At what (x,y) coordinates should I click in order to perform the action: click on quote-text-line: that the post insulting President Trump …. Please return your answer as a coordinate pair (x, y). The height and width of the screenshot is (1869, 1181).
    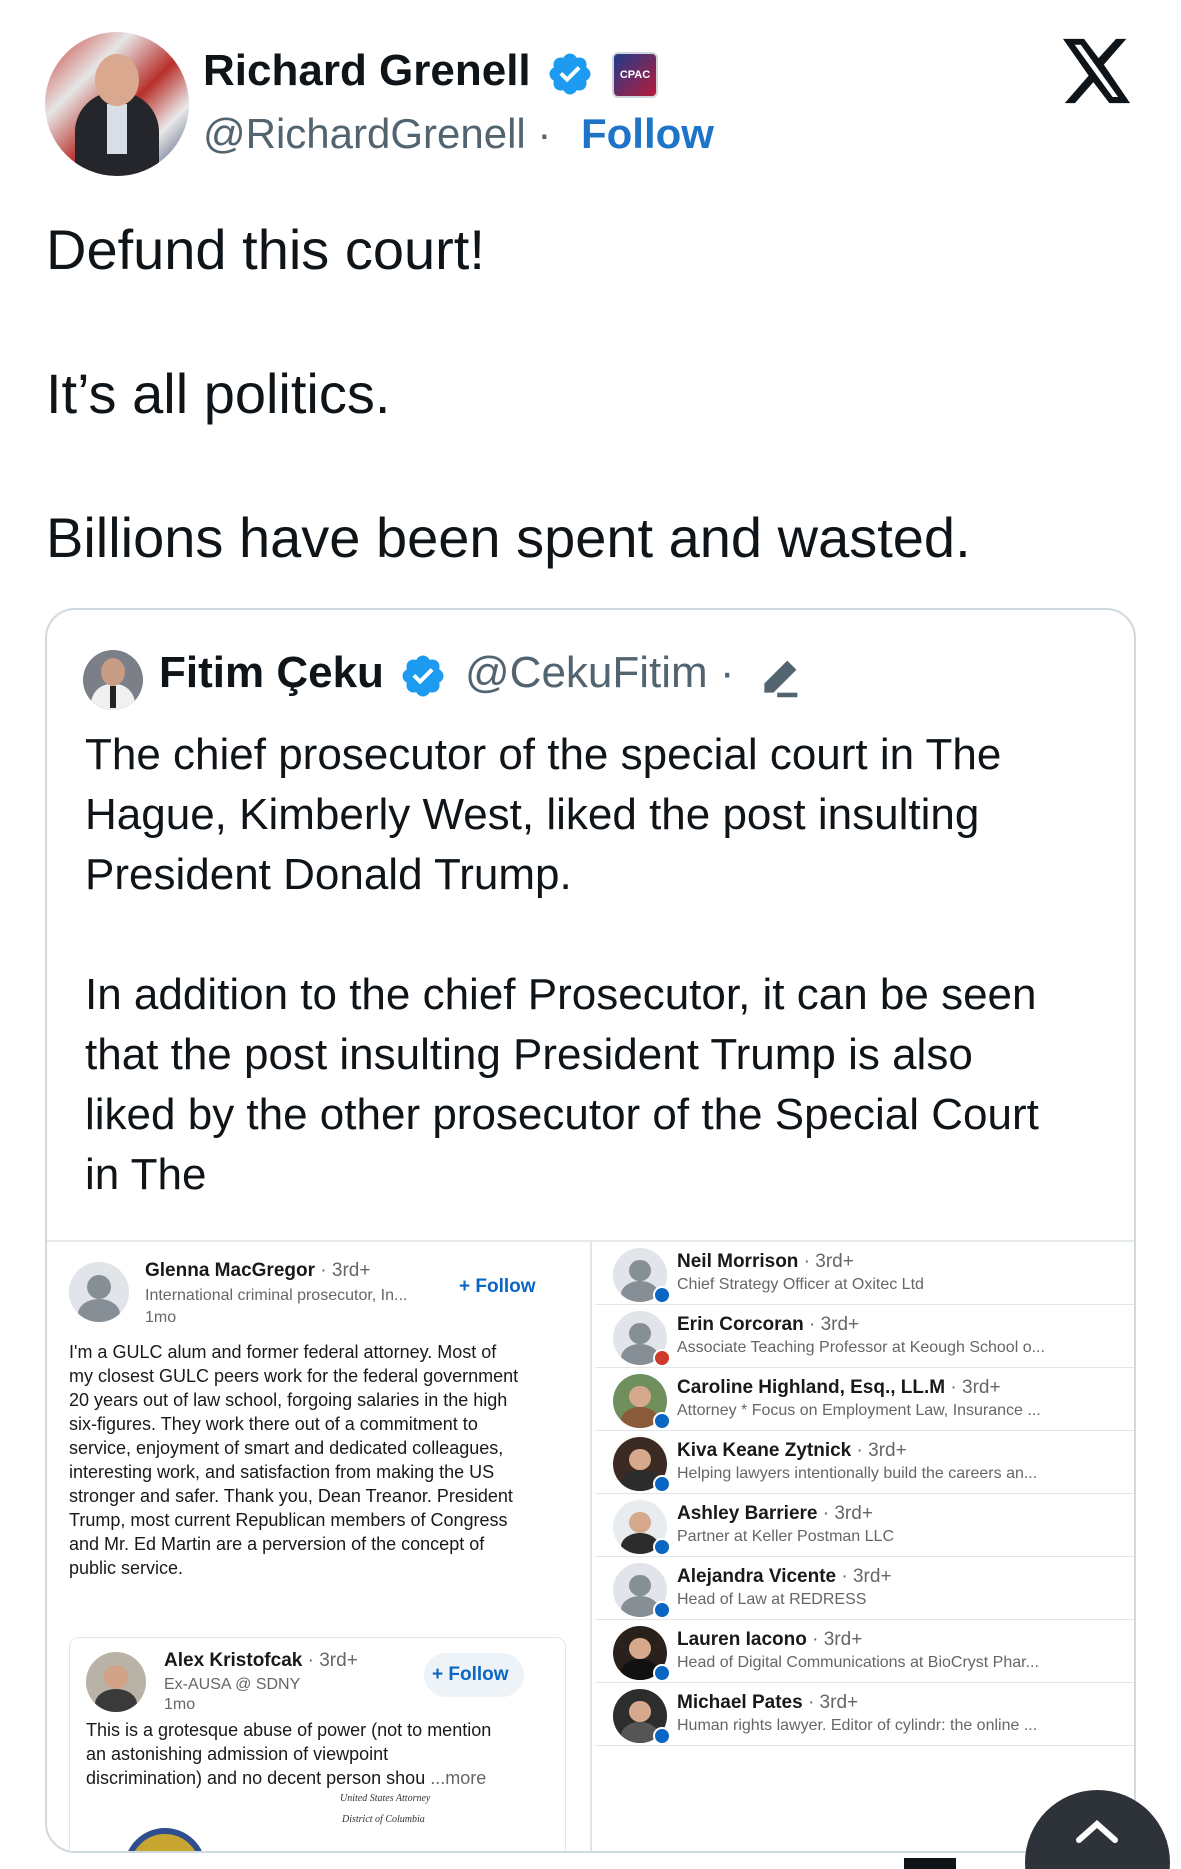
    Looking at the image, I should click on (529, 1054).